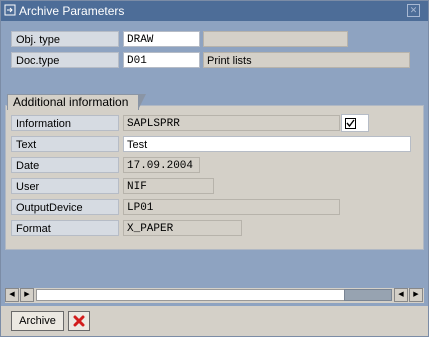 The width and height of the screenshot is (429, 337). What do you see at coordinates (65, 228) in the screenshot?
I see `format-label: Format` at bounding box center [65, 228].